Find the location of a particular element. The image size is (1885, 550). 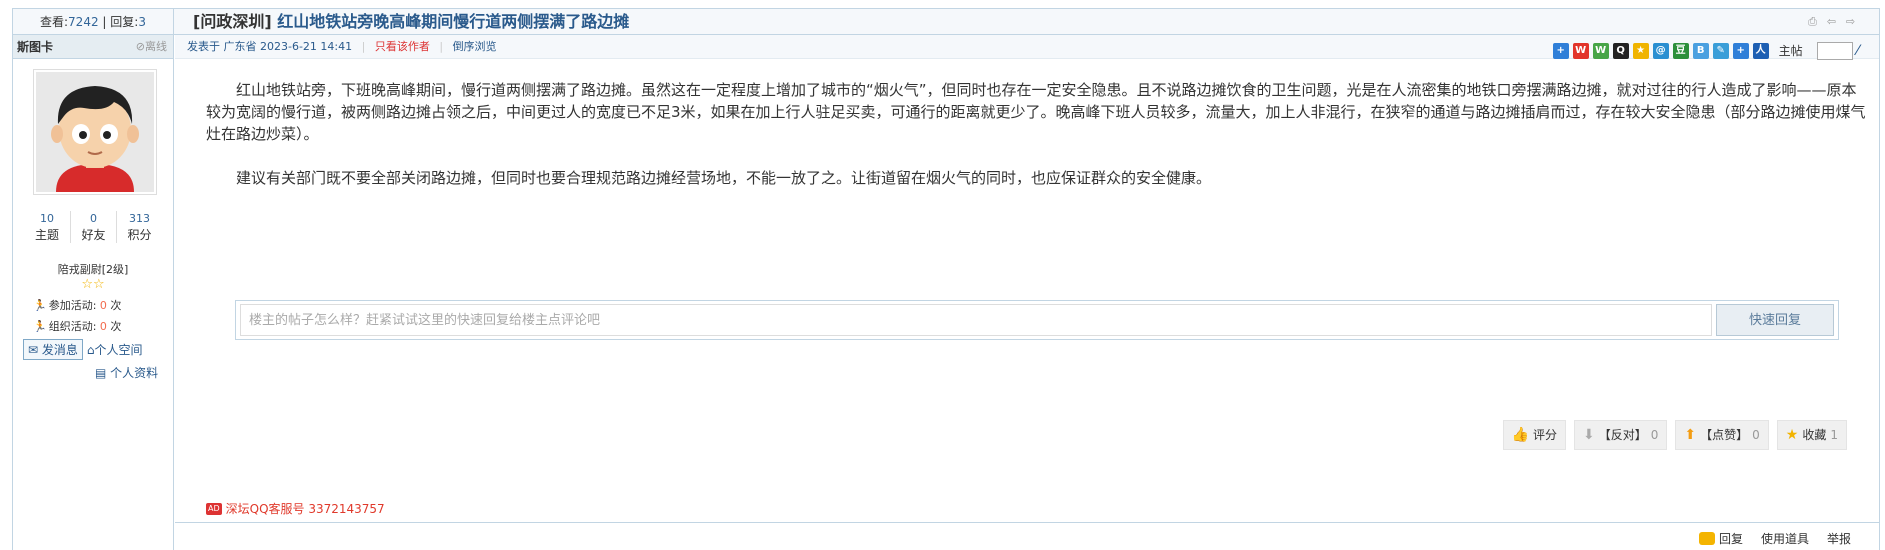

activity-label: 组织活动: is located at coordinates (72, 326).